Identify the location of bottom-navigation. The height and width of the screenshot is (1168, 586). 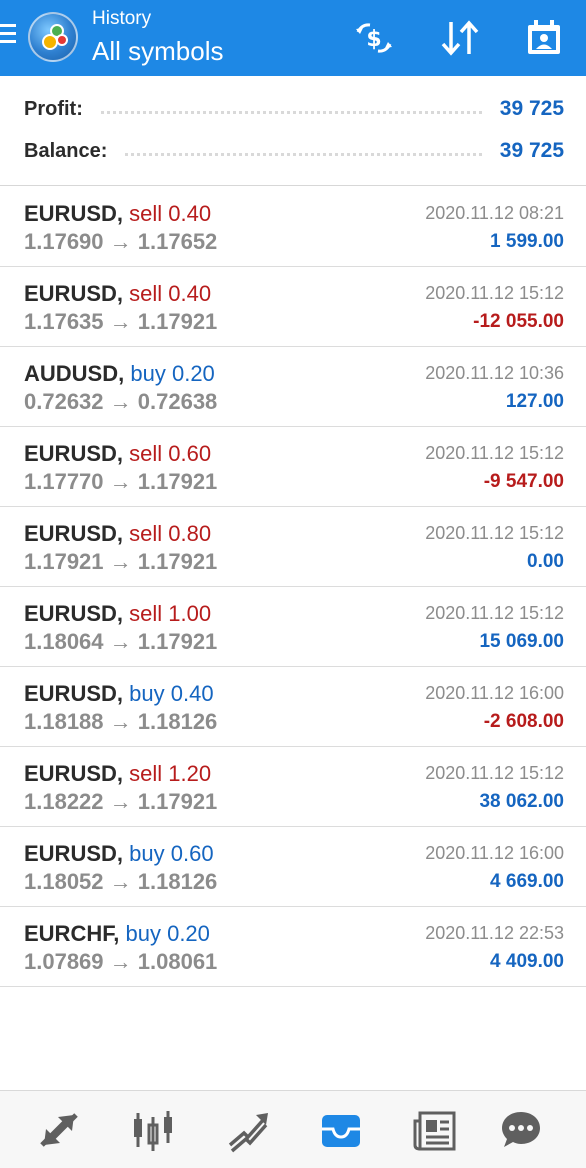
(293, 1129).